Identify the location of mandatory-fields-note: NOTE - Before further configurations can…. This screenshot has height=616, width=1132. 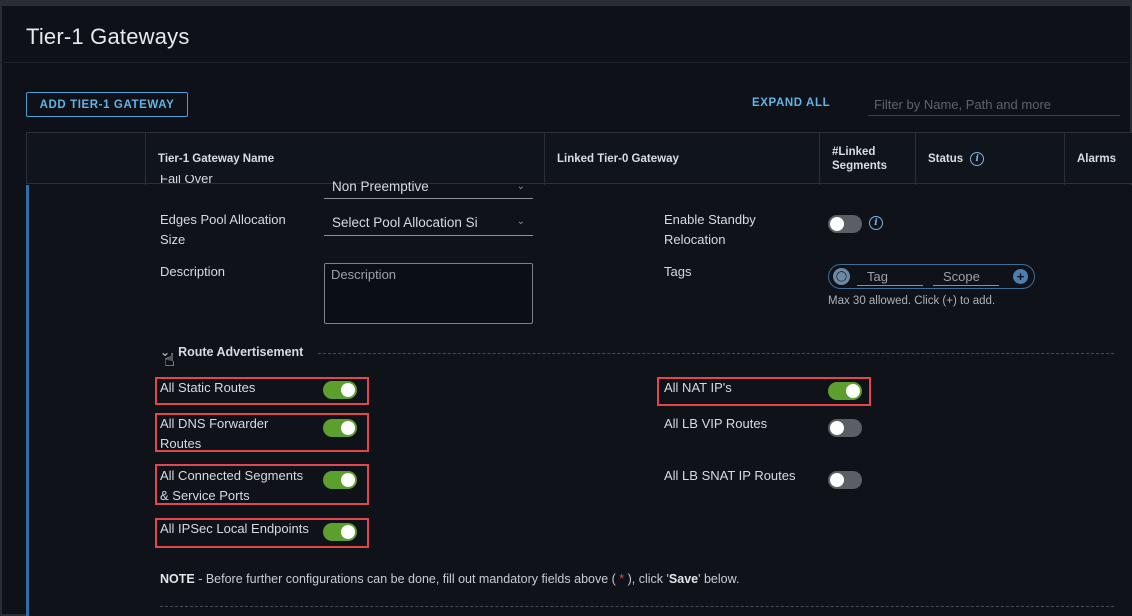
(450, 579).